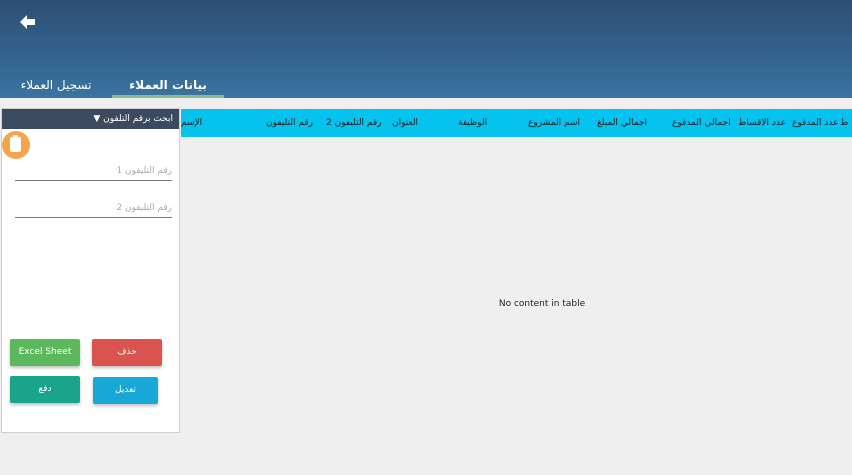  What do you see at coordinates (191, 123) in the screenshot?
I see `column-header: الإسم` at bounding box center [191, 123].